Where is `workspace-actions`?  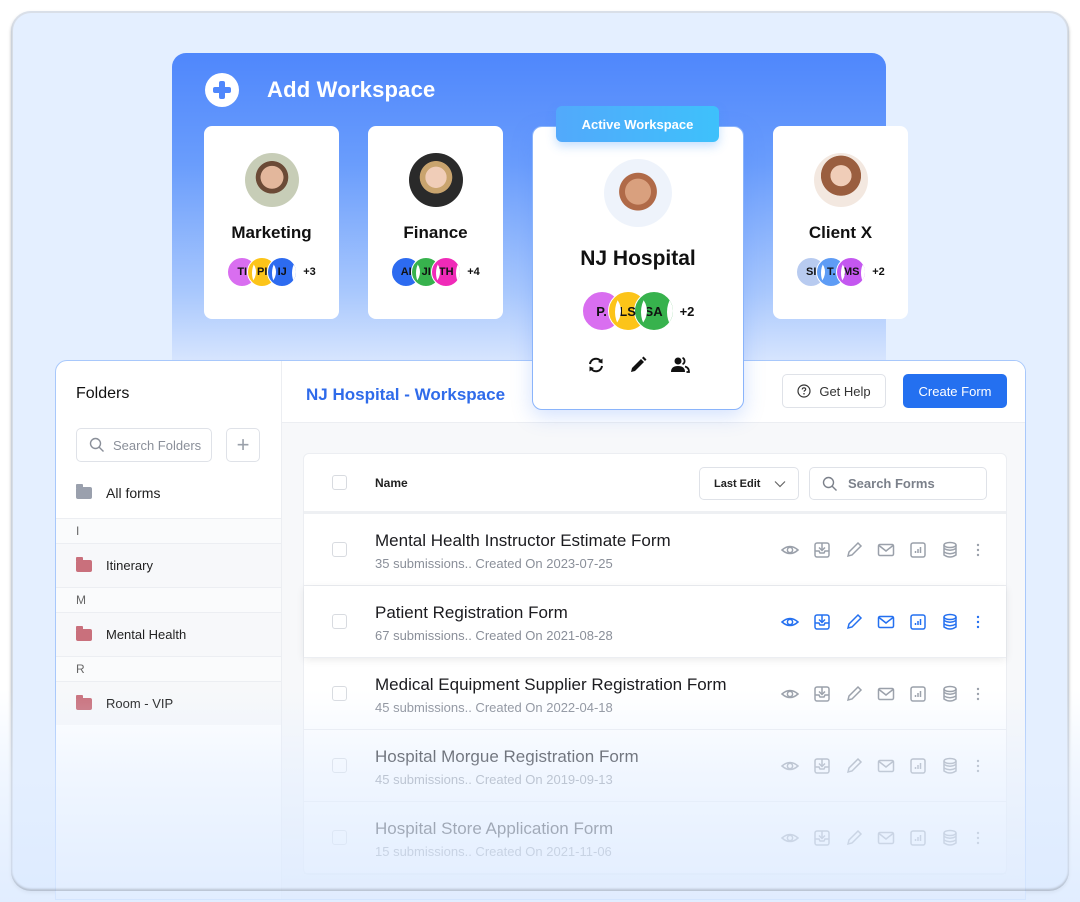 workspace-actions is located at coordinates (638, 365).